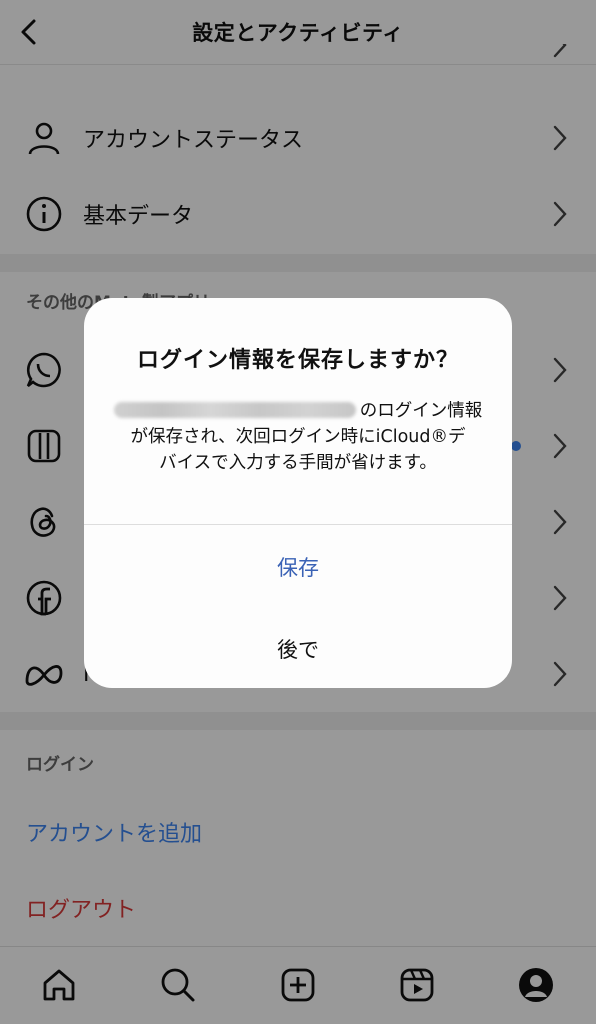 The height and width of the screenshot is (1025, 596). Describe the element at coordinates (297, 360) in the screenshot. I see `dialog-title: ログイン情報を保存しますか？` at that location.